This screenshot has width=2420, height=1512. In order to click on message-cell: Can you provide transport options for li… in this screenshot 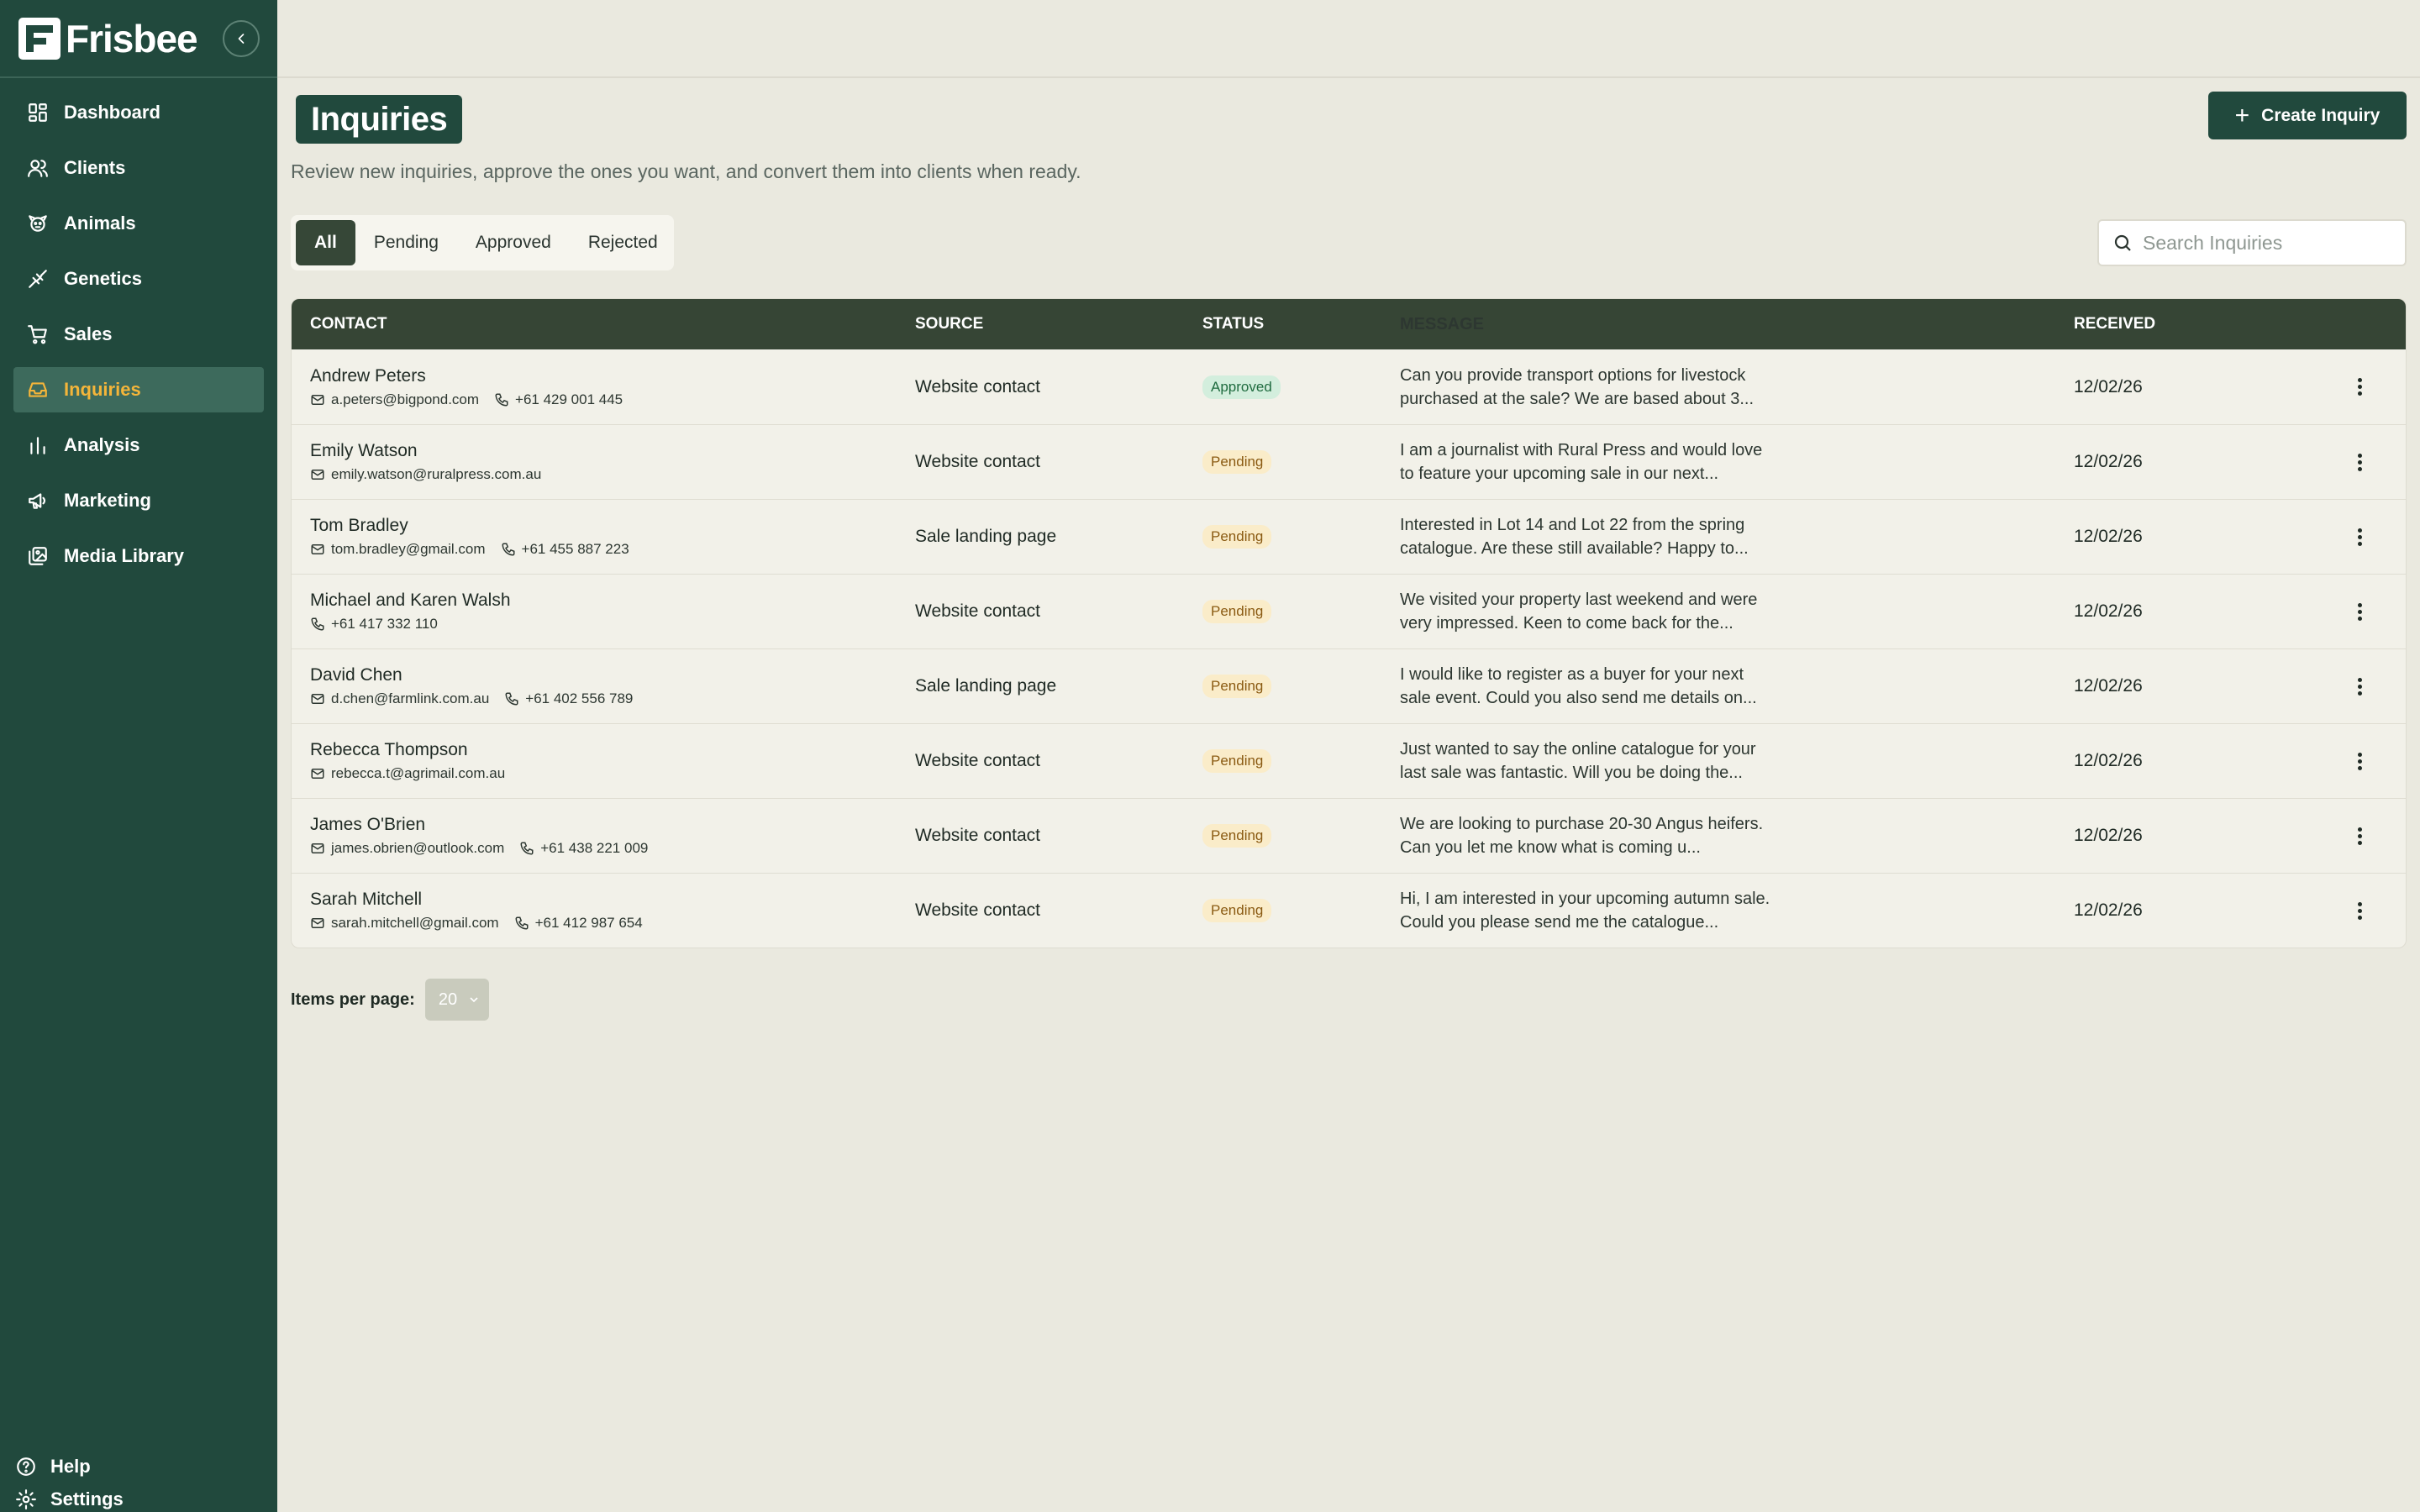, I will do `click(1737, 387)`.